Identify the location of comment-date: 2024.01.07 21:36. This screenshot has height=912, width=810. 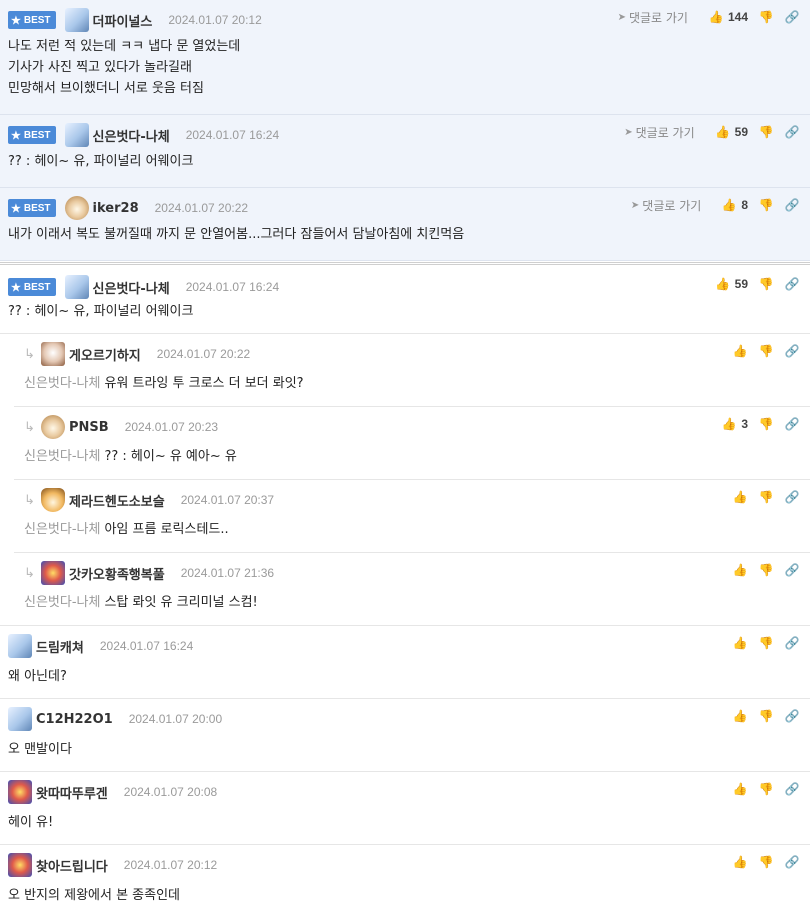
(227, 573).